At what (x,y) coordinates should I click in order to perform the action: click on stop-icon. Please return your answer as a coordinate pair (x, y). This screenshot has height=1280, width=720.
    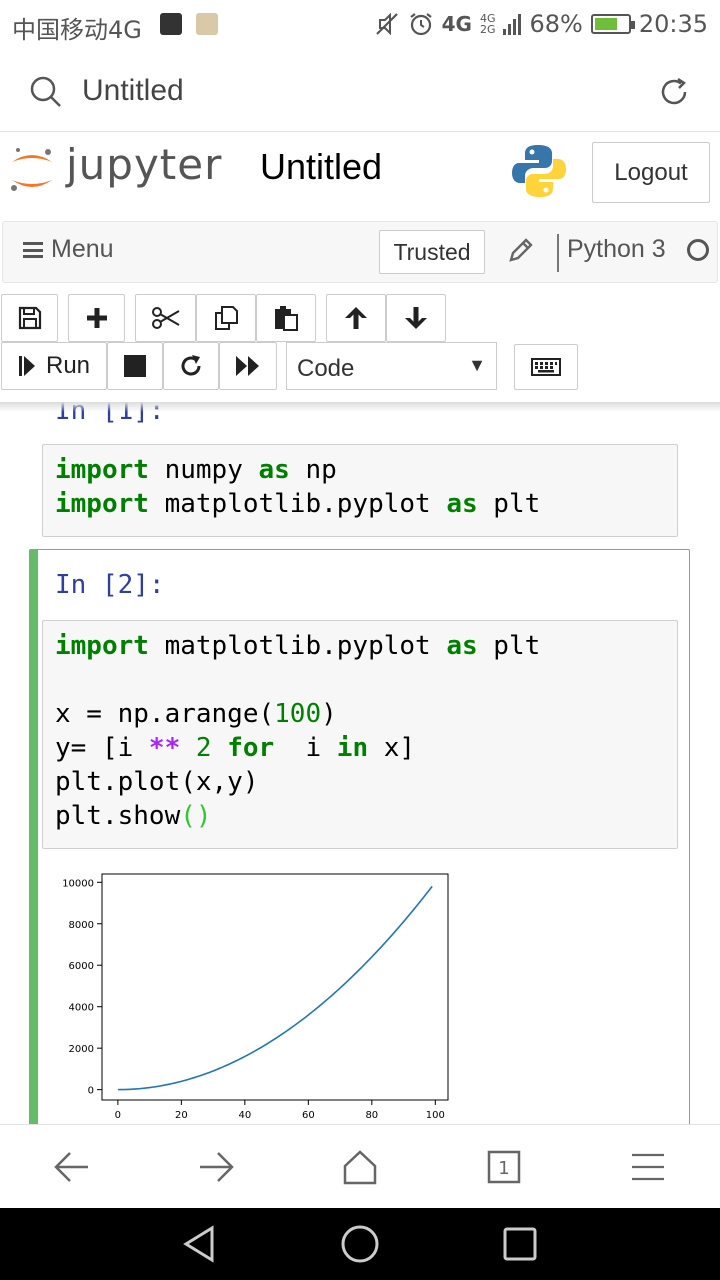
    Looking at the image, I should click on (135, 366).